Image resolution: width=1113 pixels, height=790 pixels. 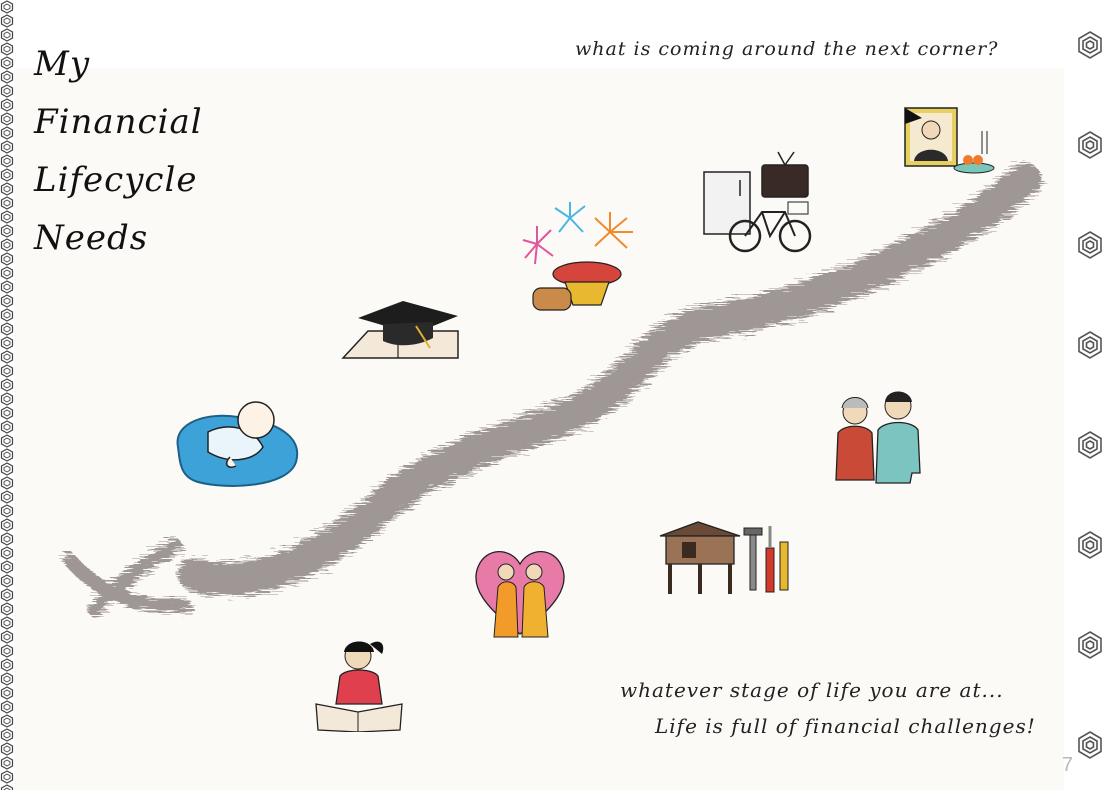 What do you see at coordinates (520, 594) in the screenshot?
I see `wedding-couple-icon` at bounding box center [520, 594].